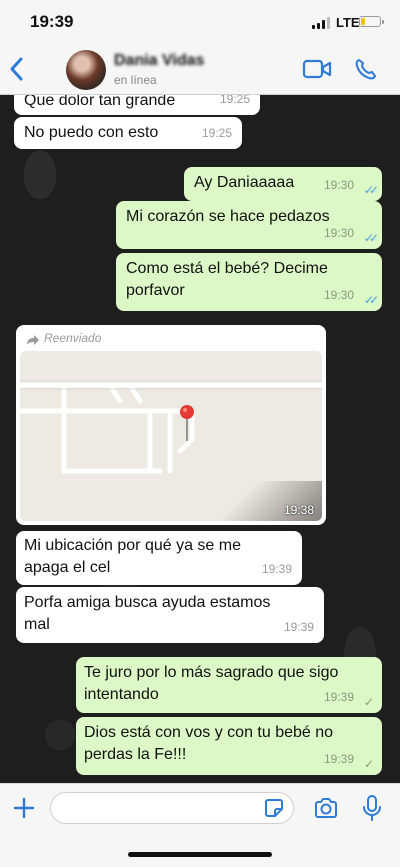  What do you see at coordinates (371, 21) in the screenshot?
I see `battery-icon` at bounding box center [371, 21].